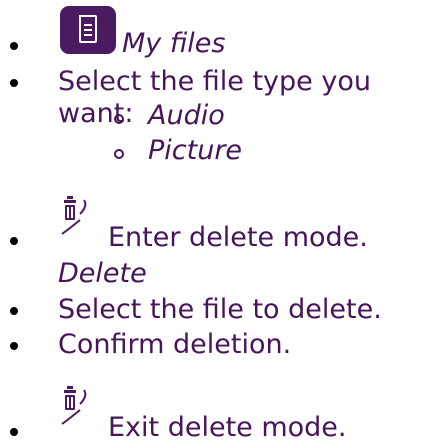 The height and width of the screenshot is (448, 448). I want to click on file-type-picture: Picture, so click(195, 151).